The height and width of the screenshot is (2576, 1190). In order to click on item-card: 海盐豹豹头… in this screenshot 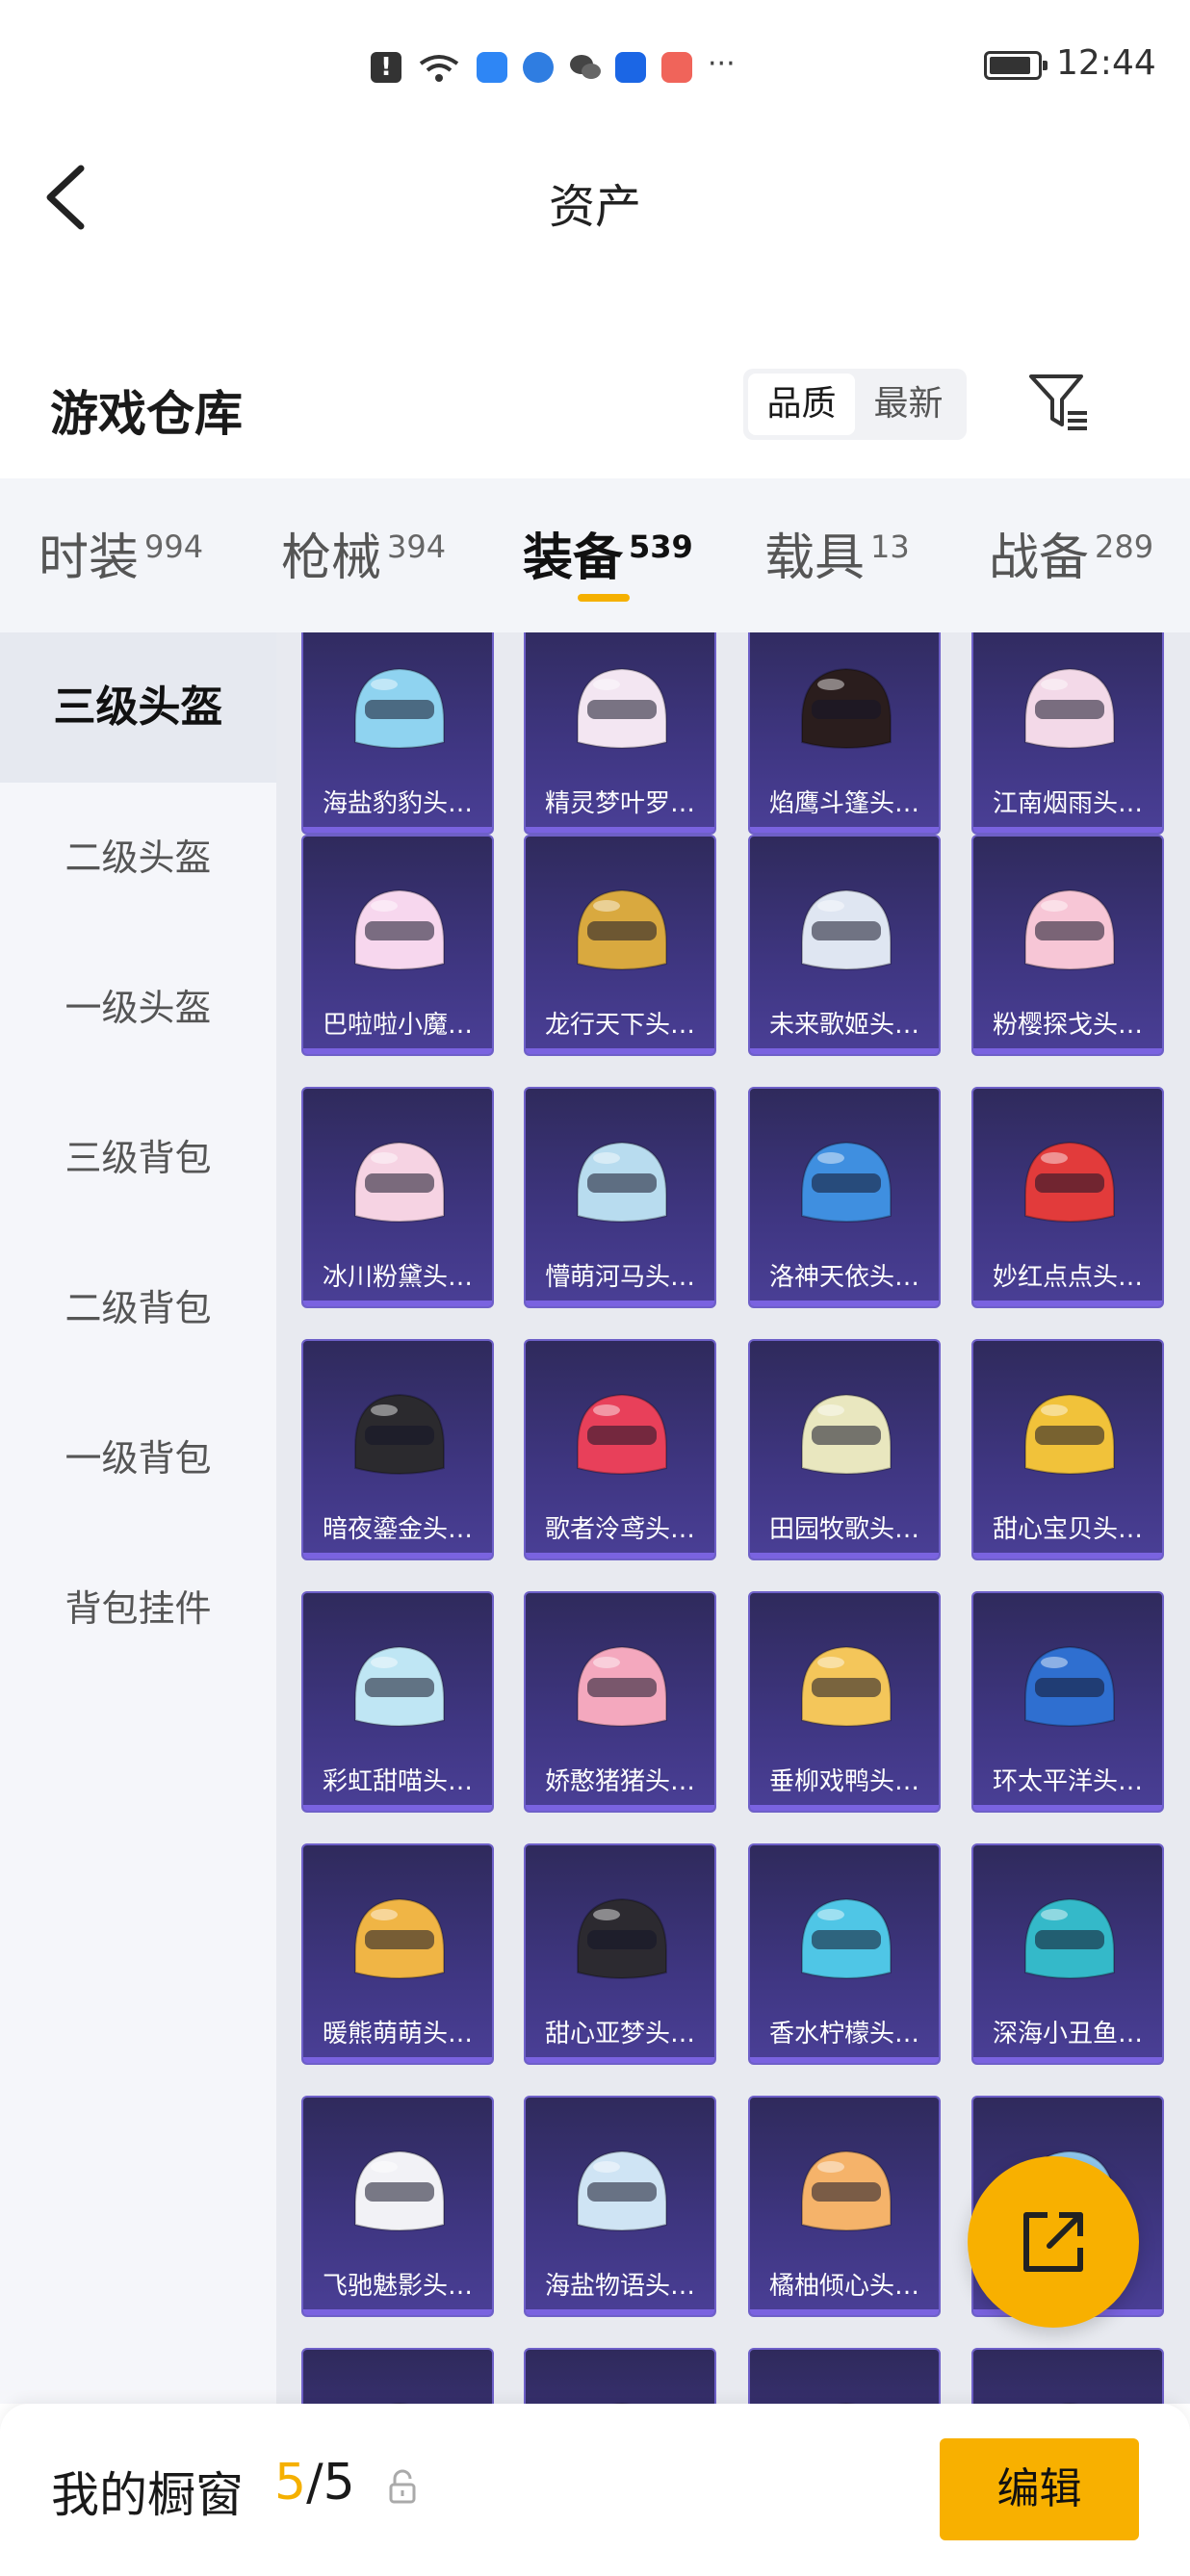, I will do `click(398, 733)`.